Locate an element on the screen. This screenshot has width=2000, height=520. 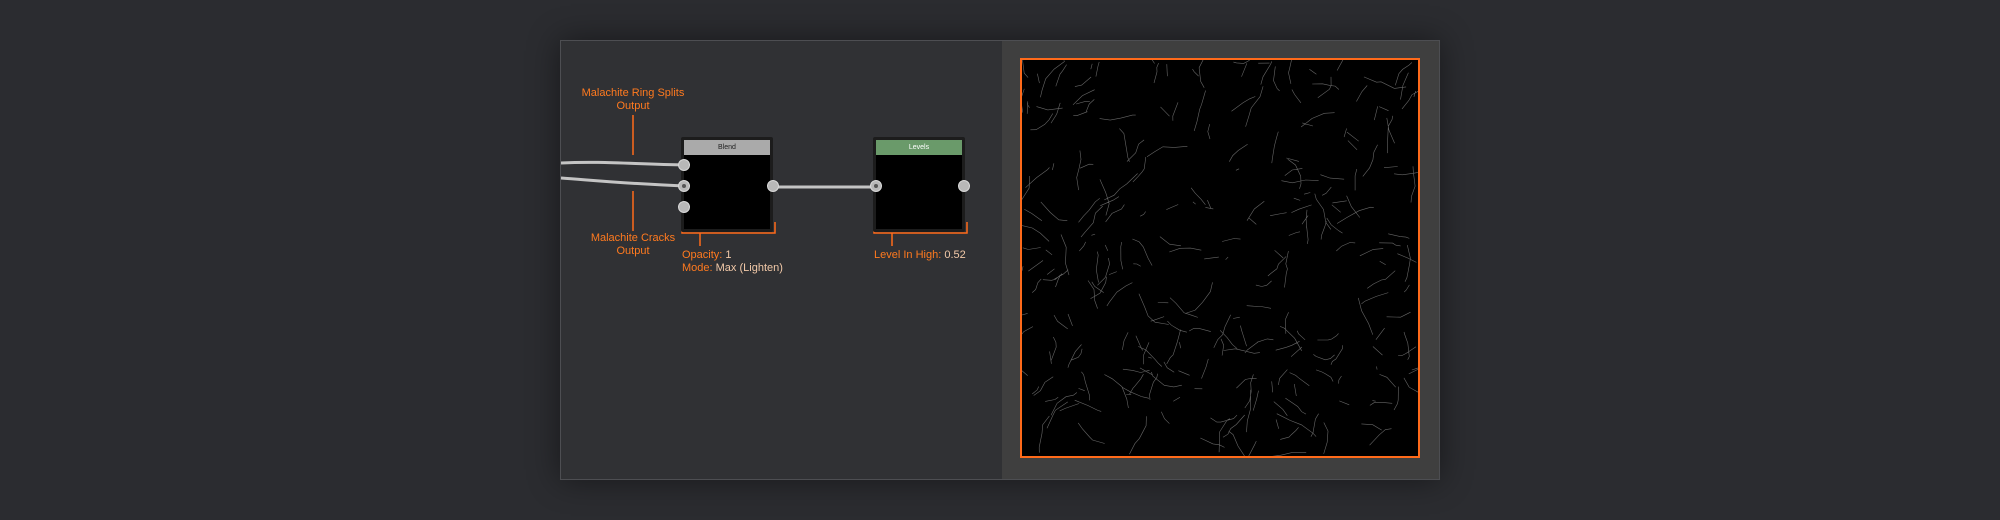
annotation-ring-splits-line1: Malachite Ring Splits is located at coordinates (633, 93).